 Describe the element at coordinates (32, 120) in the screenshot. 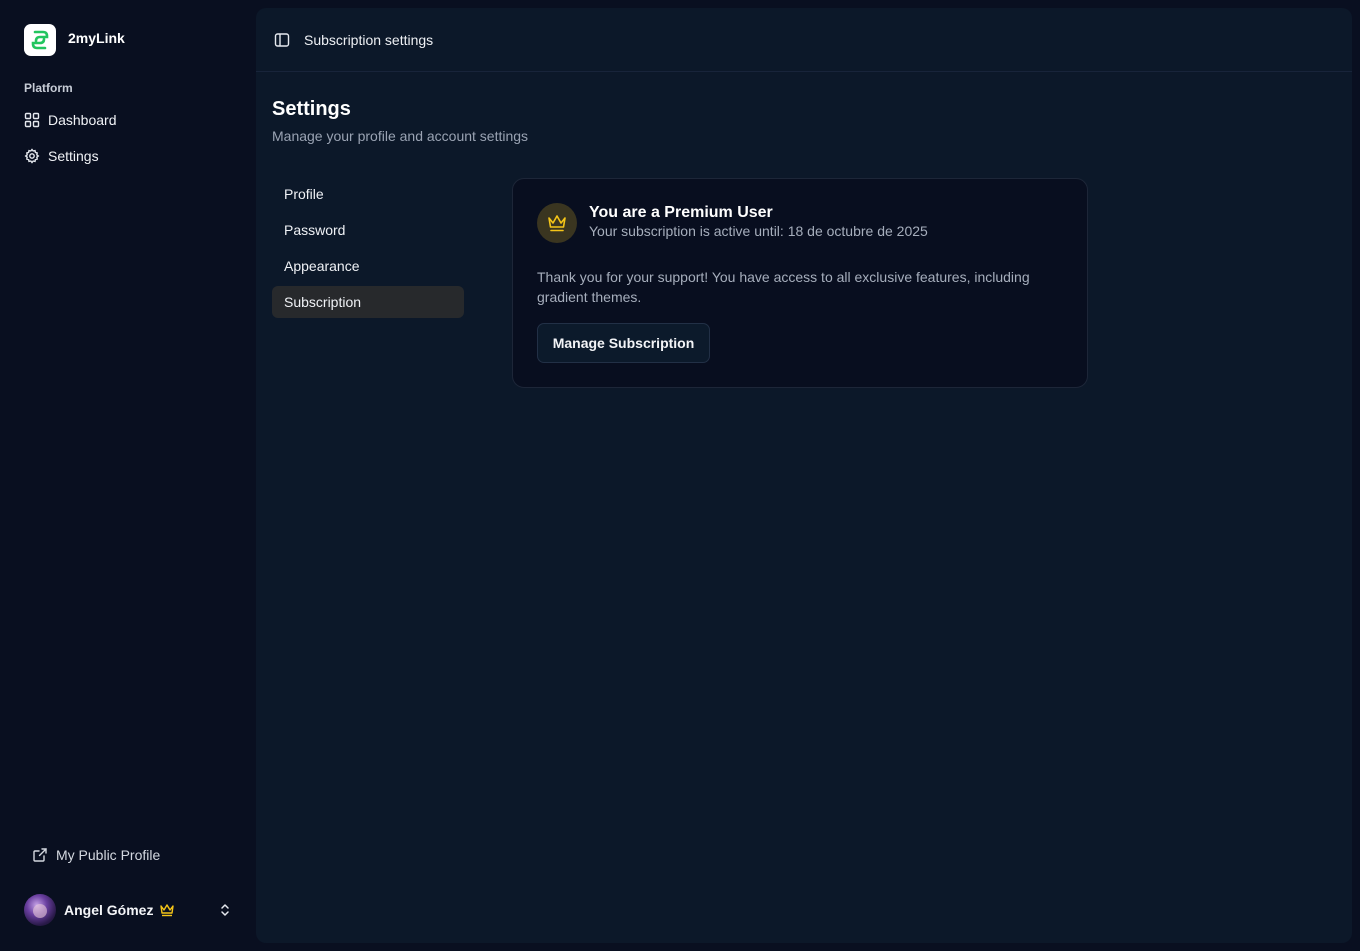

I see `grid-icon` at that location.